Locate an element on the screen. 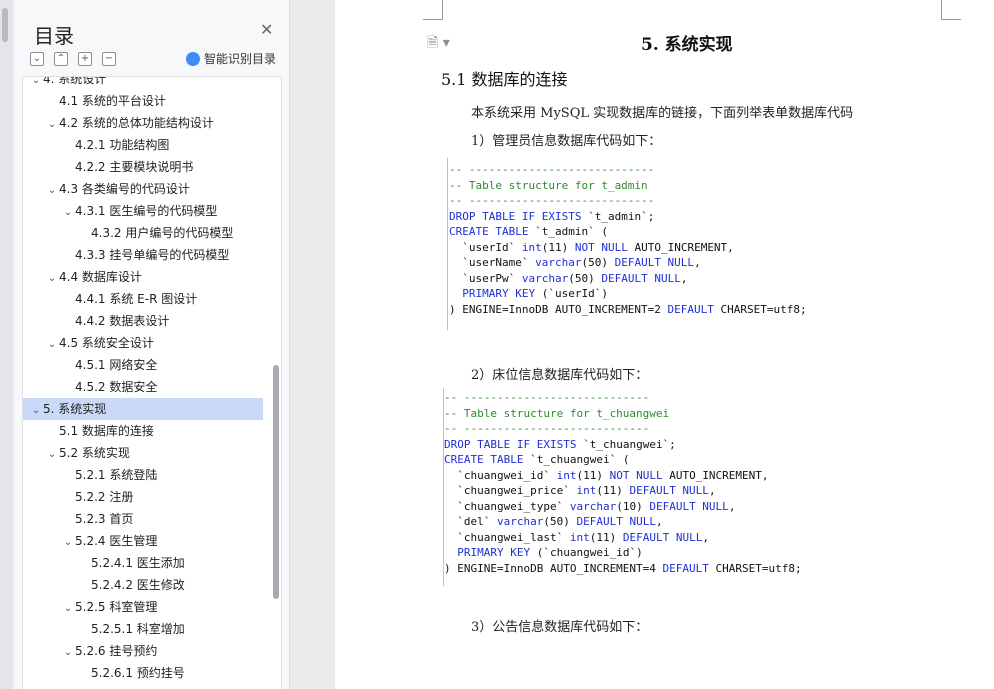  toc-item: ⌄ 5.2.6 挂号预约 is located at coordinates (143, 651).